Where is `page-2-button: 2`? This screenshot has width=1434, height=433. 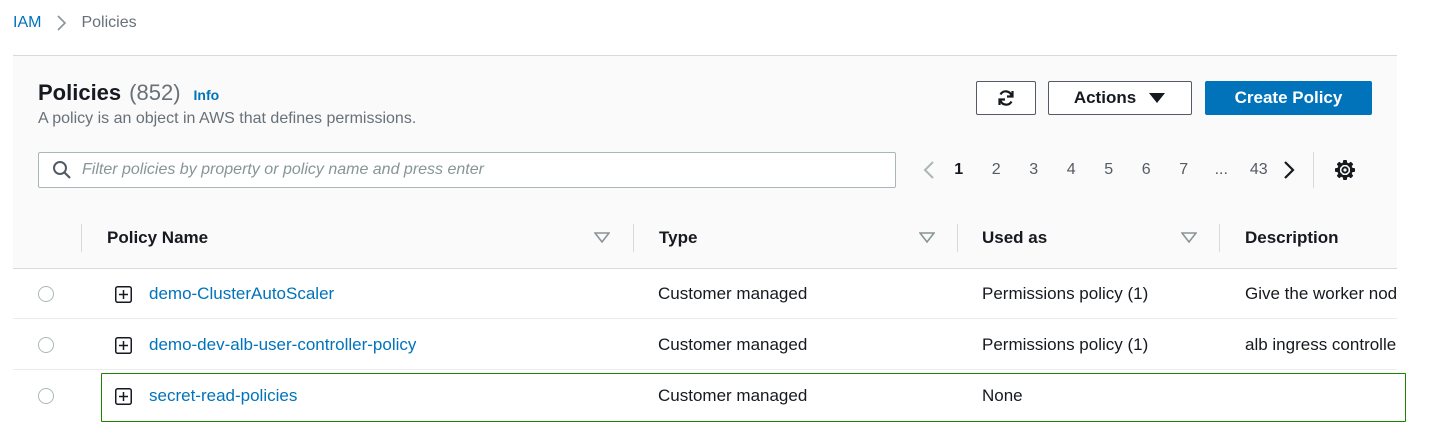 page-2-button: 2 is located at coordinates (997, 170).